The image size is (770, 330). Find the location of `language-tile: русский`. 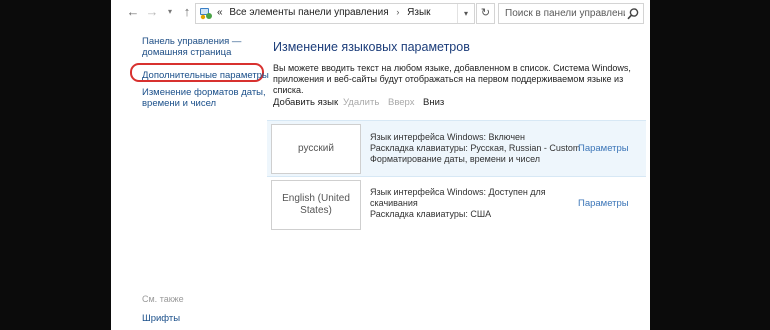

language-tile: русский is located at coordinates (316, 149).